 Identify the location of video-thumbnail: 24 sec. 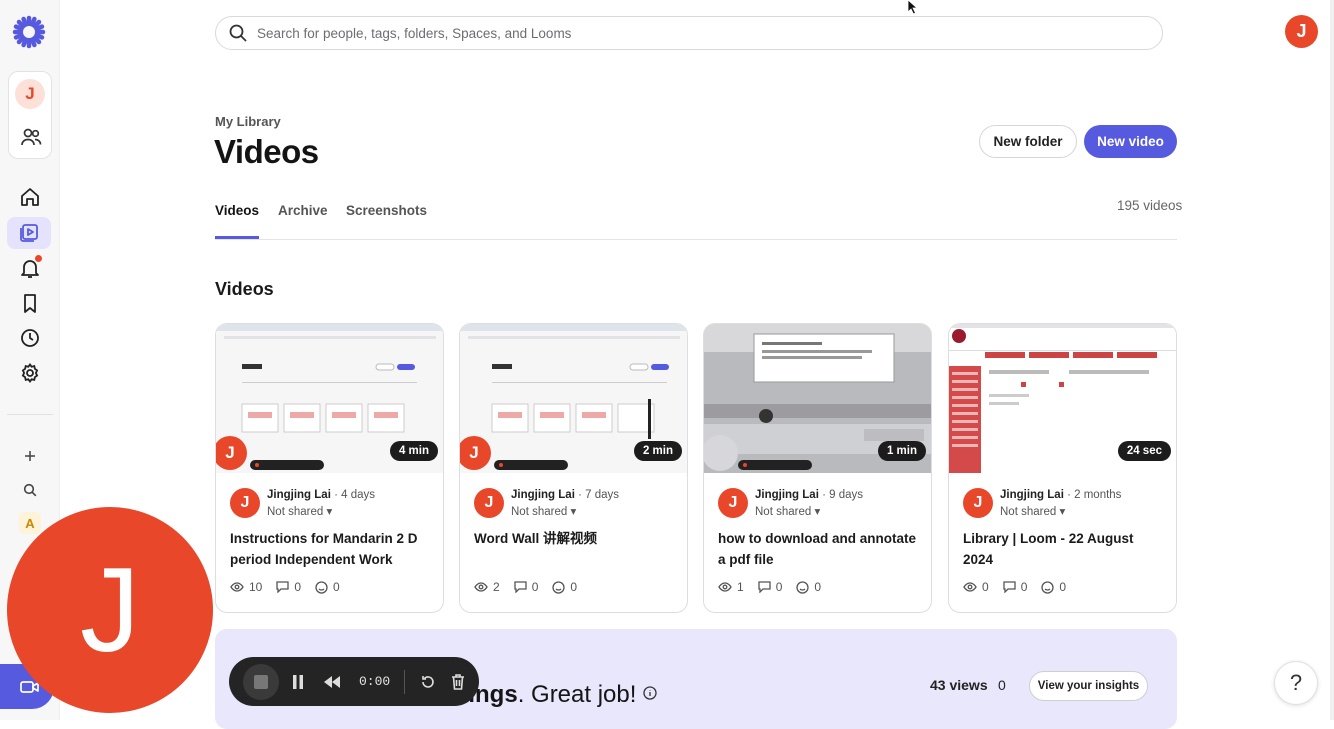
(1062, 398).